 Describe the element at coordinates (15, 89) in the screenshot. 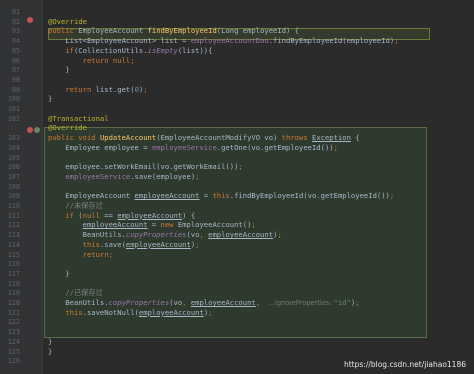

I see `line-number: 99` at that location.